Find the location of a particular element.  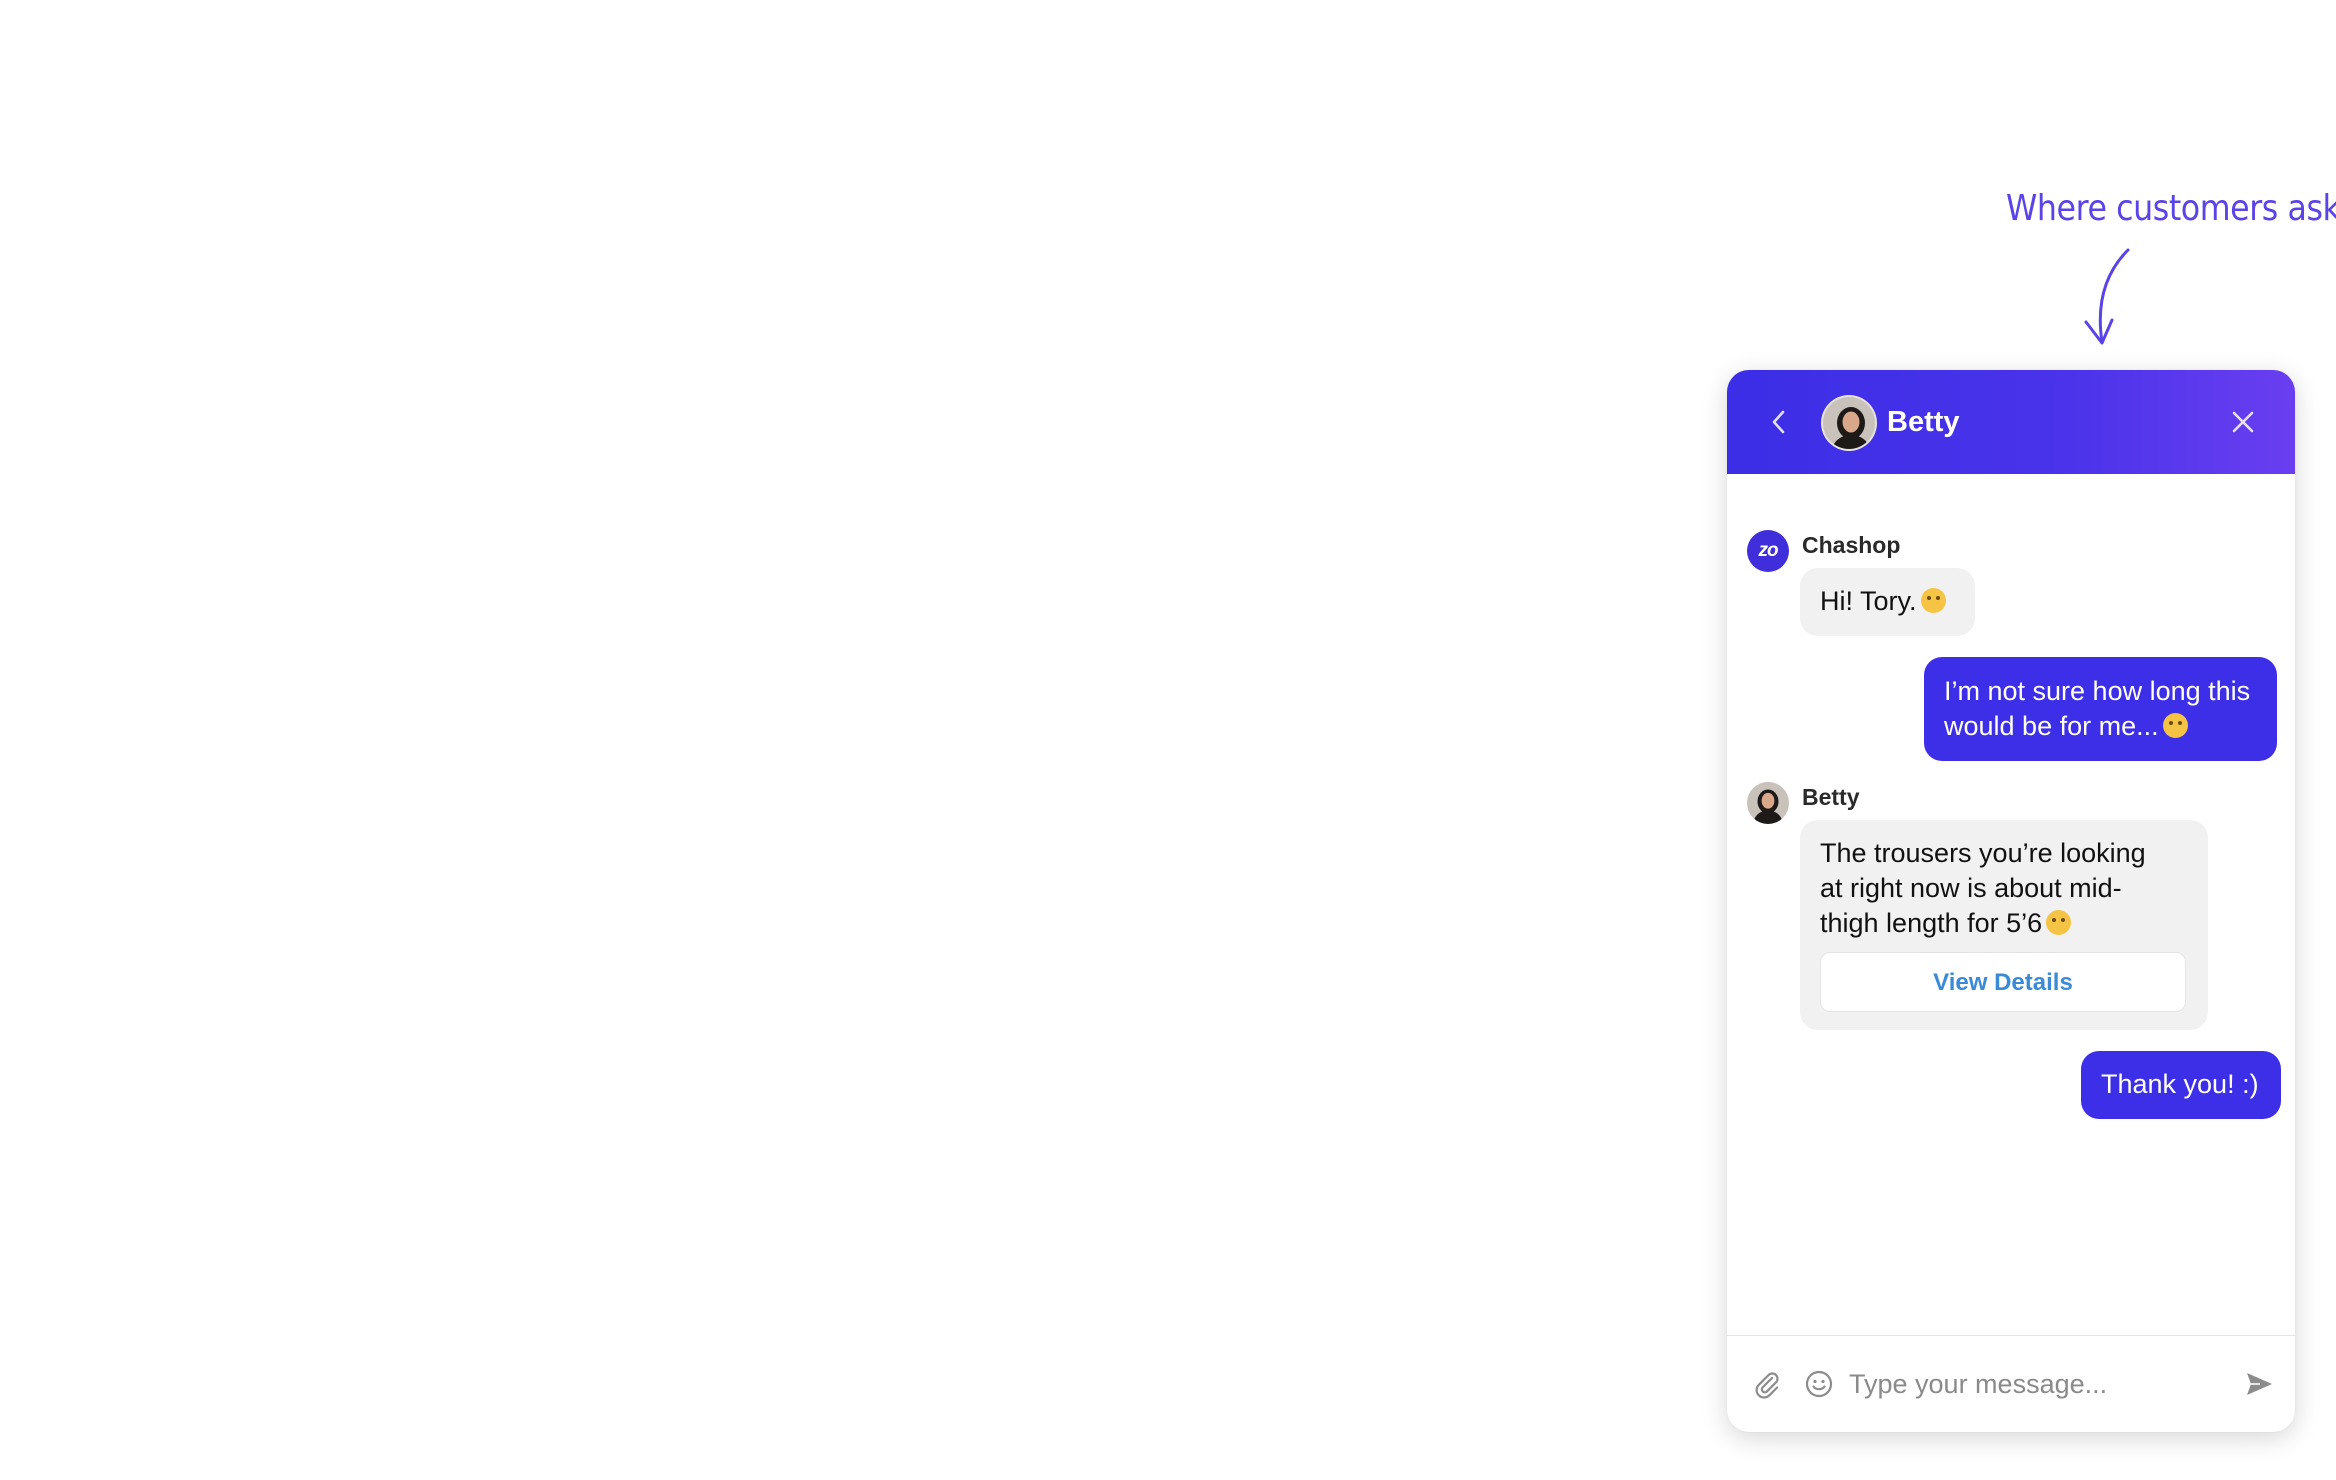

close-icon is located at coordinates (2243, 422).